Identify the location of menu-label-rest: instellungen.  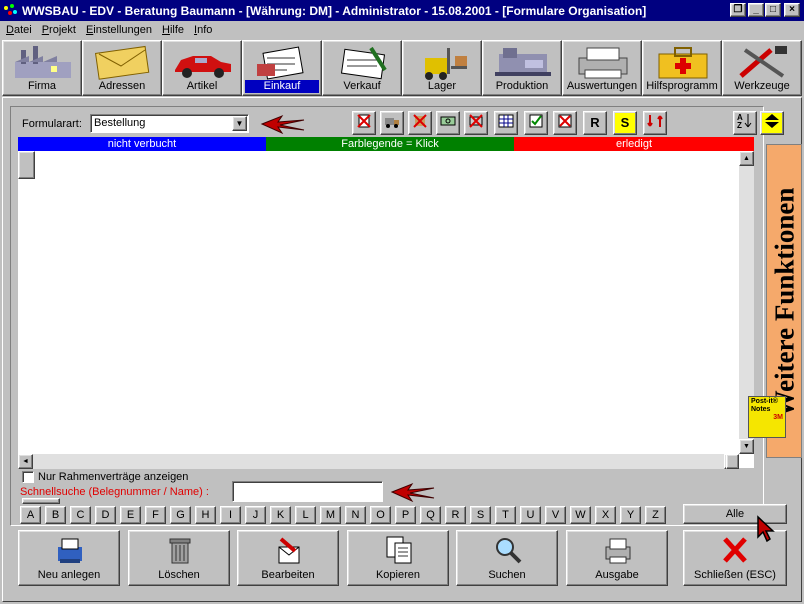
(123, 30).